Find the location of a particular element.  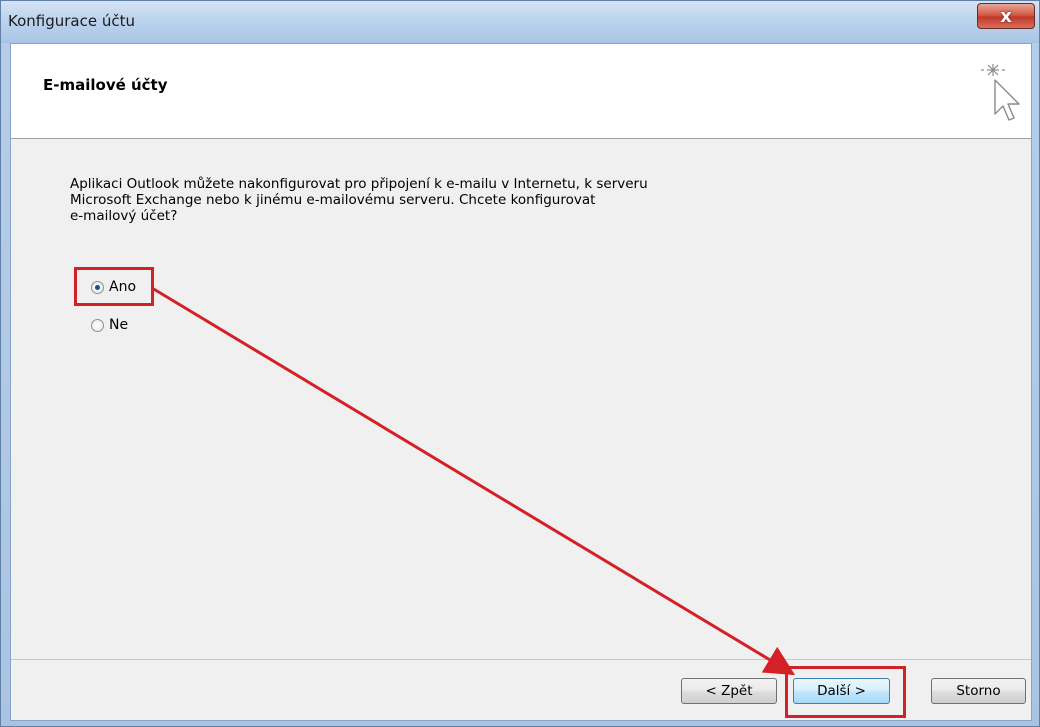

back-button: < Zpět is located at coordinates (729, 691).